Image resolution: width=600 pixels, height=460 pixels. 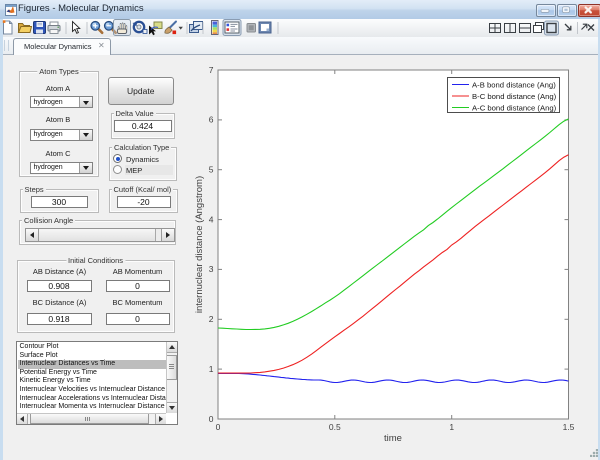 I want to click on svg-text: 5, so click(x=211, y=170).